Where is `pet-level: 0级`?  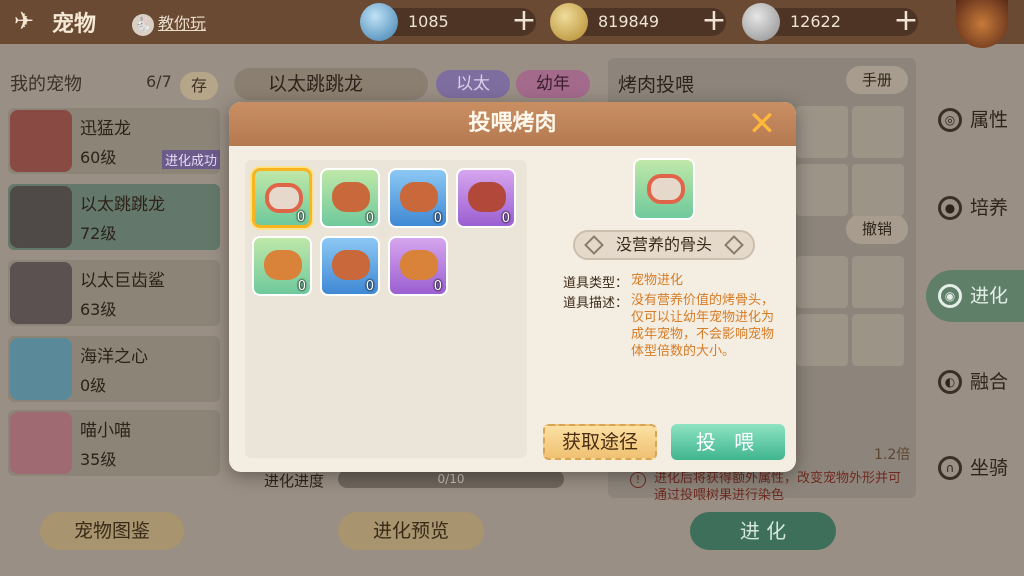
pet-level: 0级 is located at coordinates (93, 385).